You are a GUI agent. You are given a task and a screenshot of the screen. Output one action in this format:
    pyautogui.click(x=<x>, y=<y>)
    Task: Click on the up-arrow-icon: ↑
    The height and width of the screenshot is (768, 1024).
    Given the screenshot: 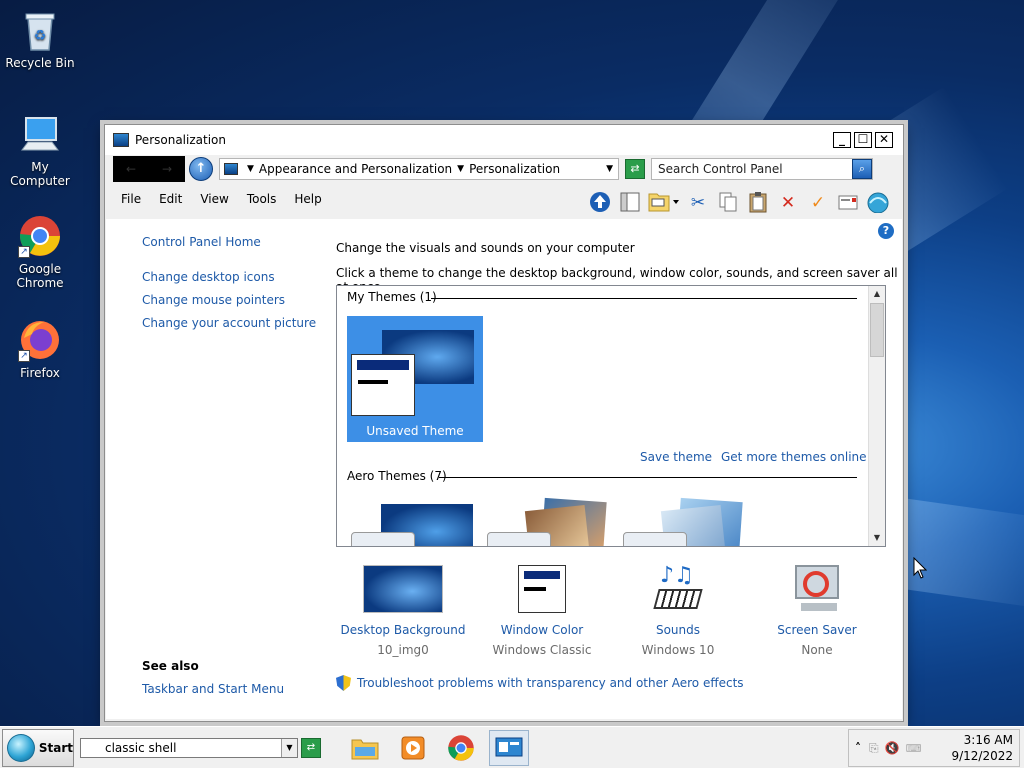 What is the action you would take?
    pyautogui.click(x=201, y=168)
    